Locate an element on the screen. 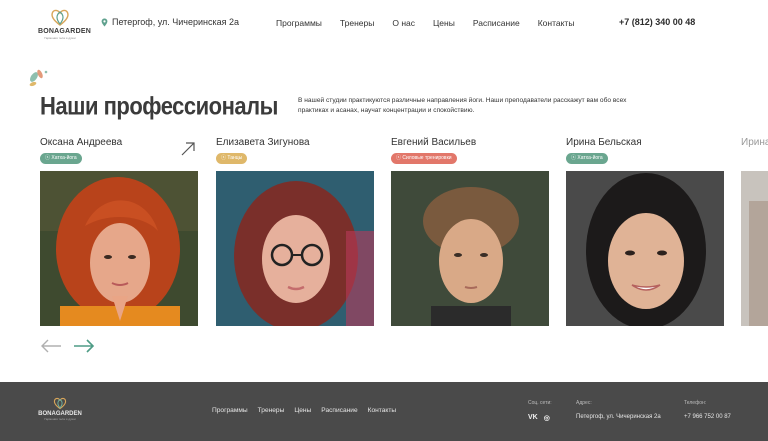 This screenshot has width=768, height=441. arrow-right-icon is located at coordinates (84, 346).